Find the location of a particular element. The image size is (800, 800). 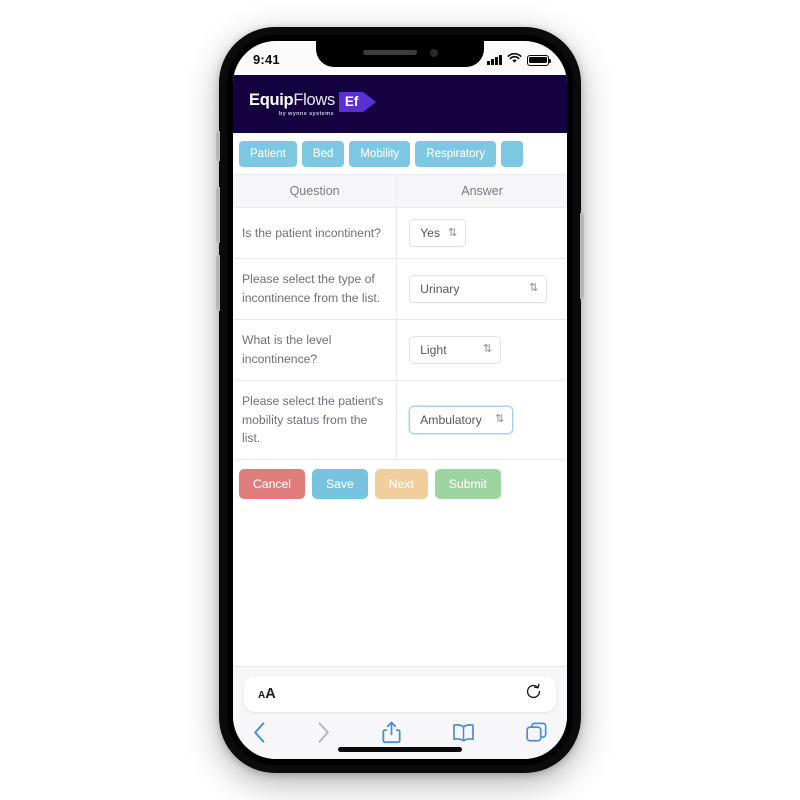

logo-badge-text: Ef is located at coordinates (351, 102).